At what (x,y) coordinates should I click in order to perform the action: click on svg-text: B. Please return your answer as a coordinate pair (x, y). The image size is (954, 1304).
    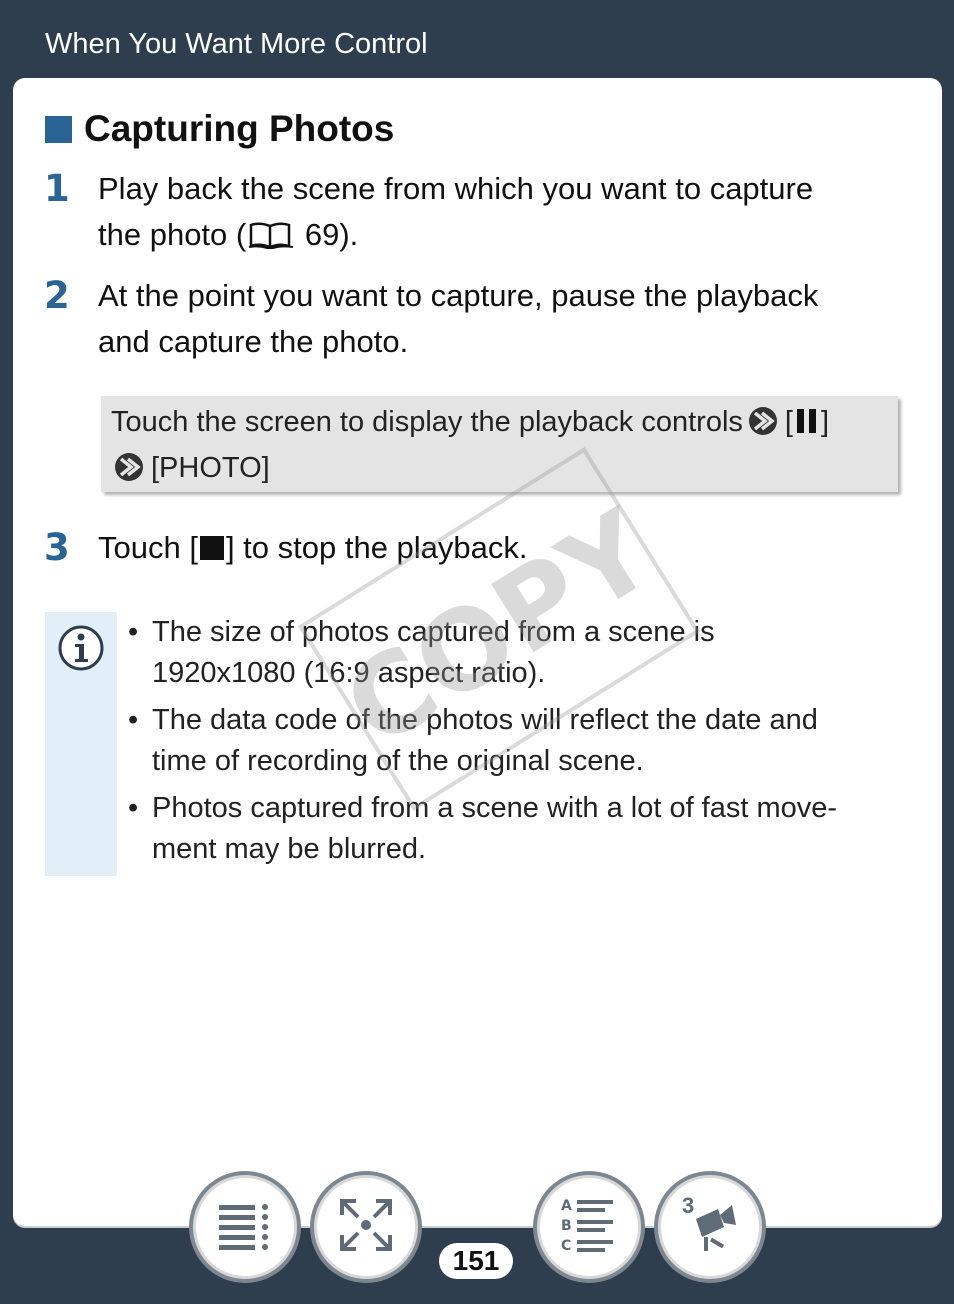
    Looking at the image, I should click on (566, 1226).